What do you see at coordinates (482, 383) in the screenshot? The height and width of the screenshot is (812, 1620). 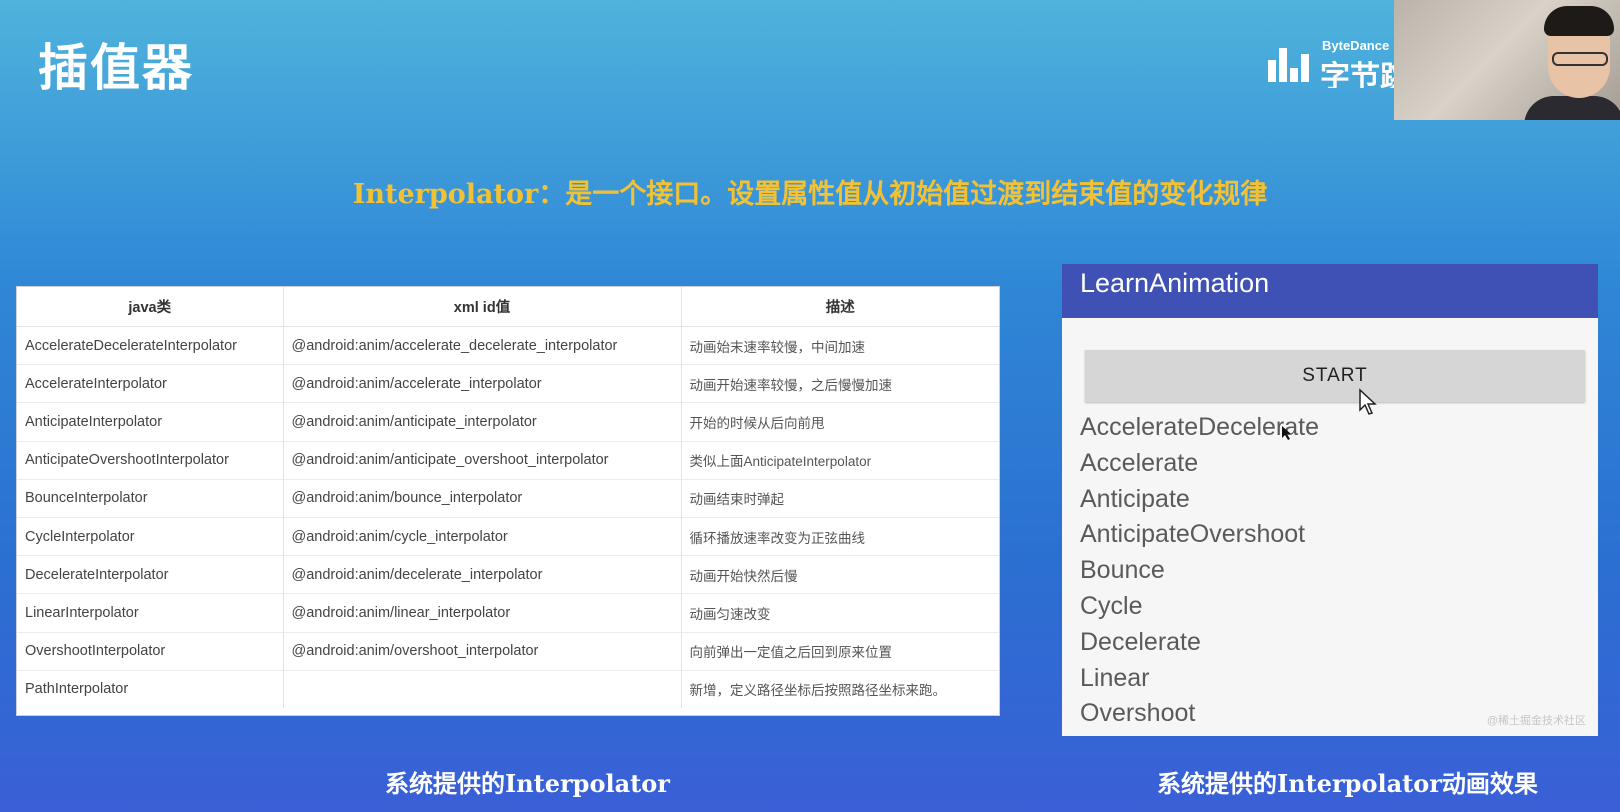 I see `cell-xml: @android:anim/accelerate_interpolator` at bounding box center [482, 383].